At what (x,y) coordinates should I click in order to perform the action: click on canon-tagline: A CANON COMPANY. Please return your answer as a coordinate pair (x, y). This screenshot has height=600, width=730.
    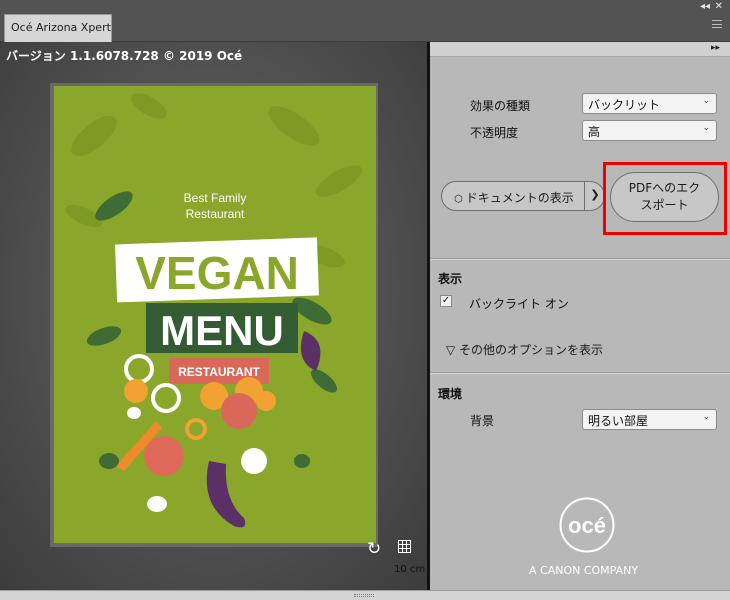
    Looking at the image, I should click on (584, 570).